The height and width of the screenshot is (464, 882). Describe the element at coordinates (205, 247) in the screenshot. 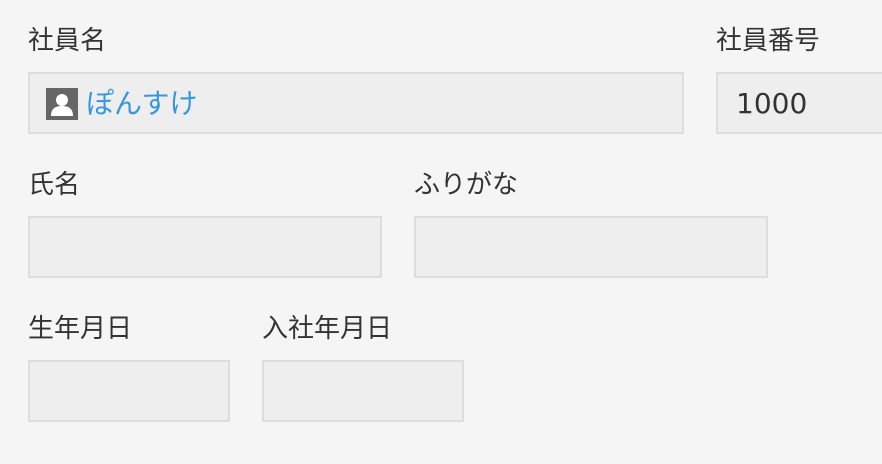

I see `full-name-field` at that location.